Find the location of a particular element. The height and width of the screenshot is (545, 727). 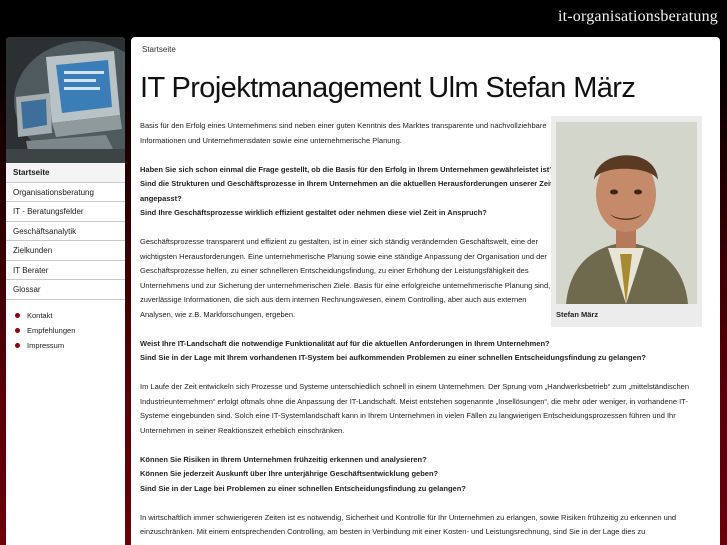

subnav-item-empfehlungen: Empfehlungen is located at coordinates (65, 330).